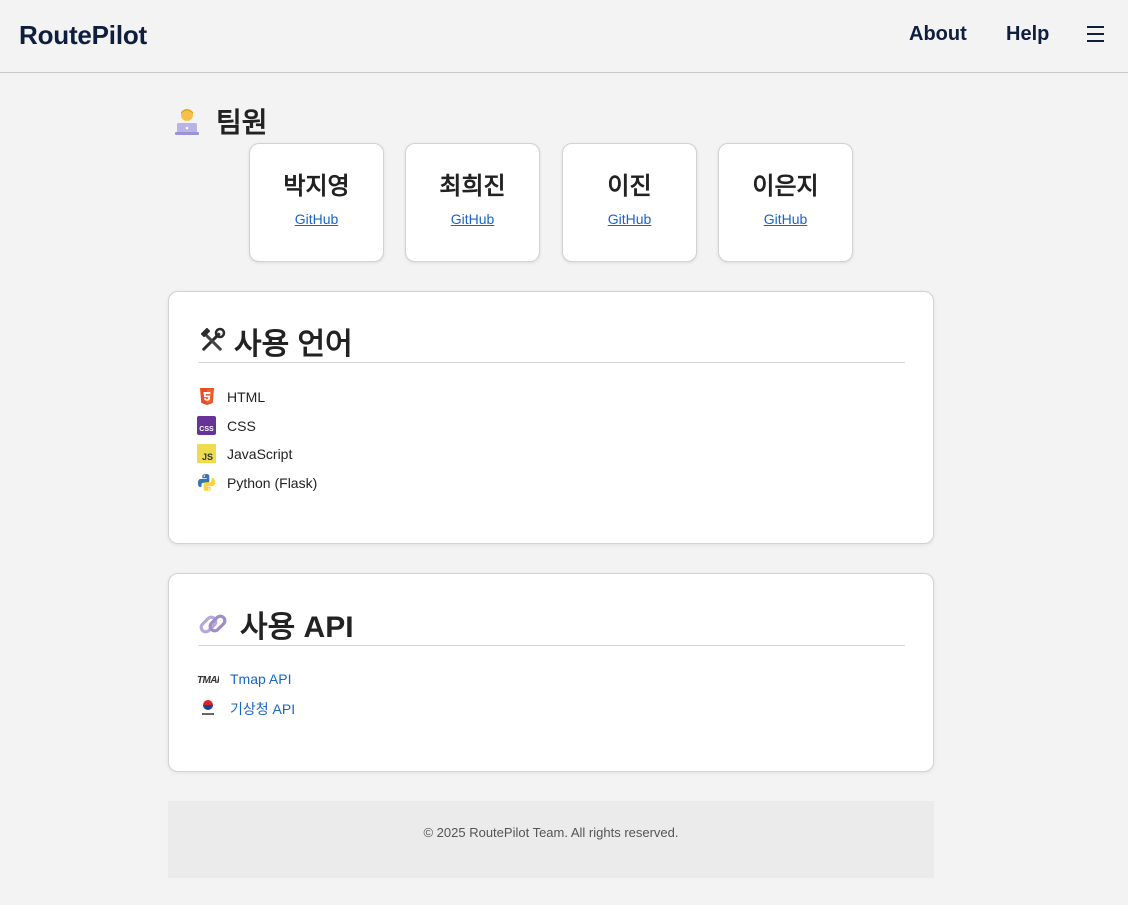  Describe the element at coordinates (241, 425) in the screenshot. I see `language-label: CSS` at that location.